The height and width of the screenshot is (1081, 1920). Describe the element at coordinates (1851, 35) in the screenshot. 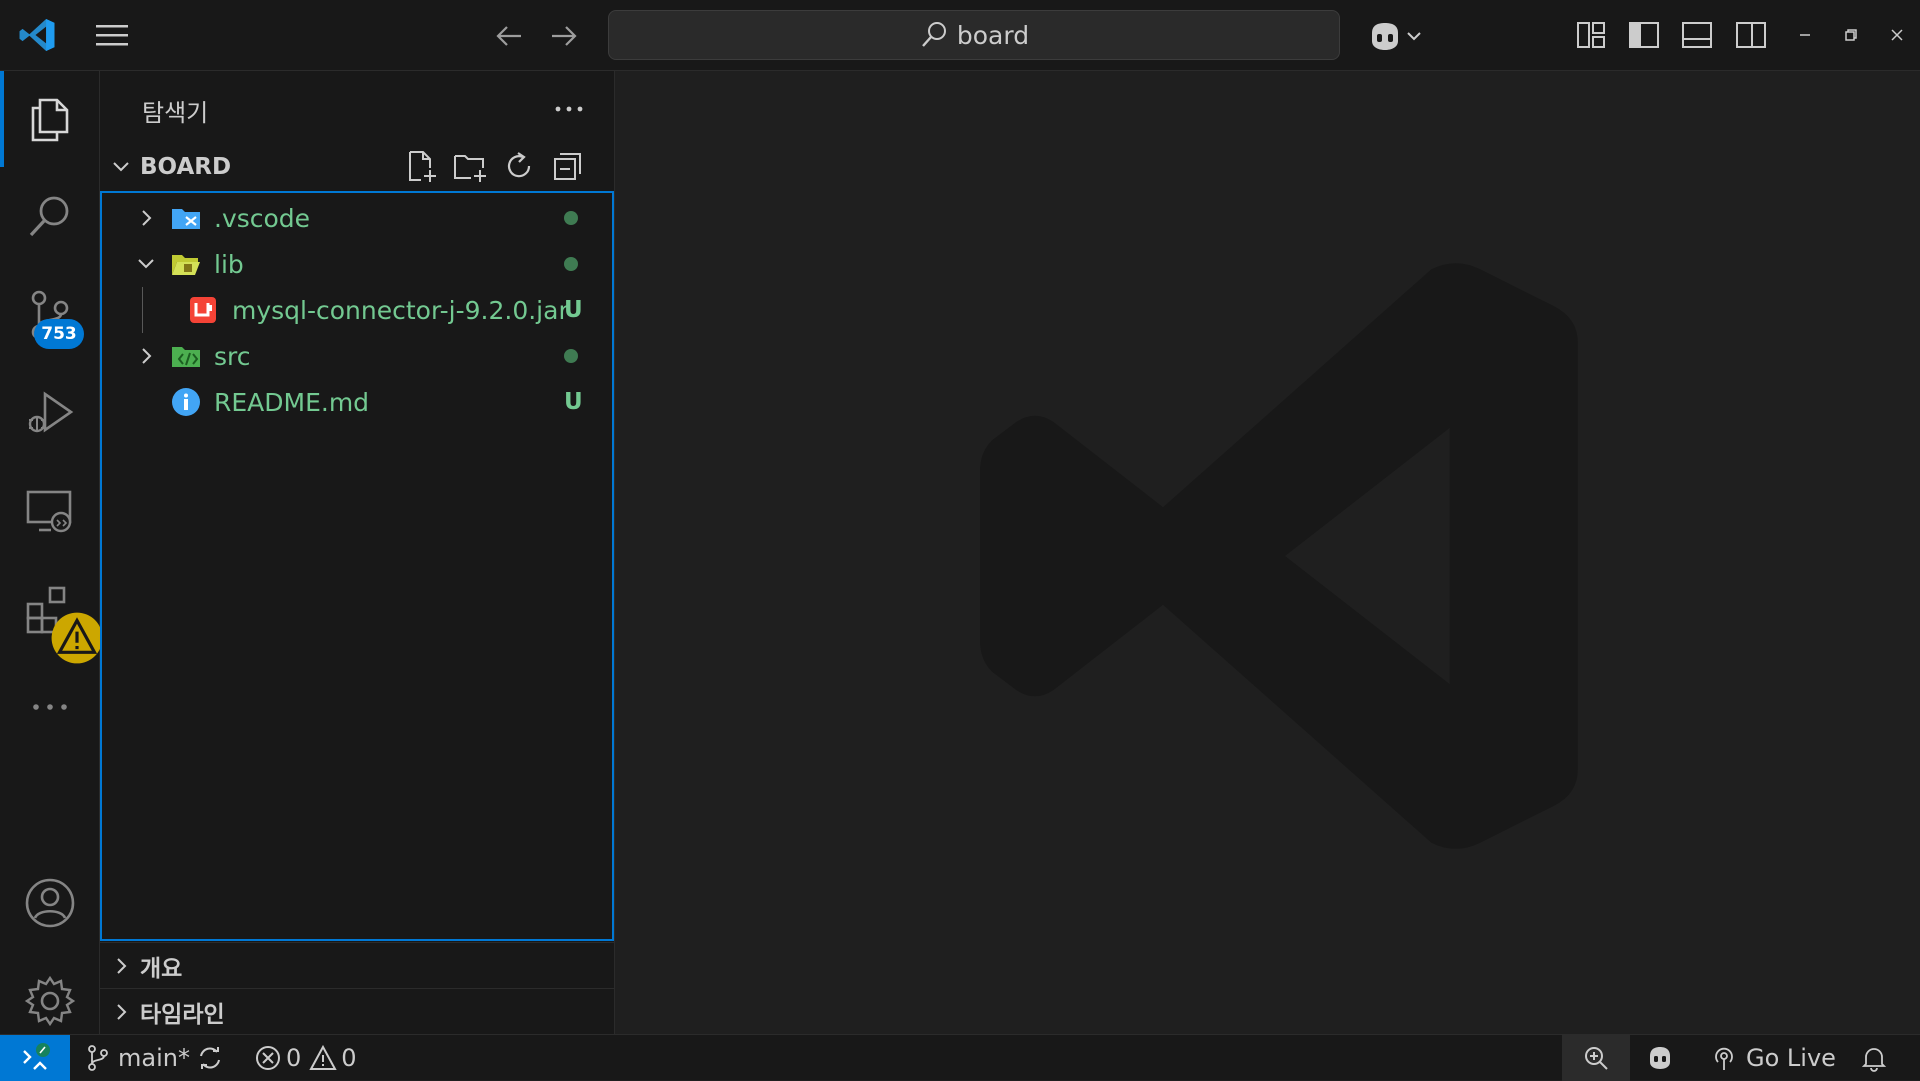

I see `restore-icon` at that location.